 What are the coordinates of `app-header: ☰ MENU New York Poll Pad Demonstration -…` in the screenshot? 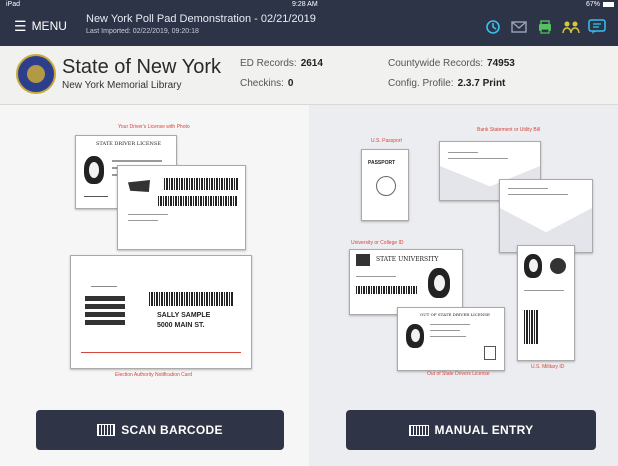 It's located at (309, 28).